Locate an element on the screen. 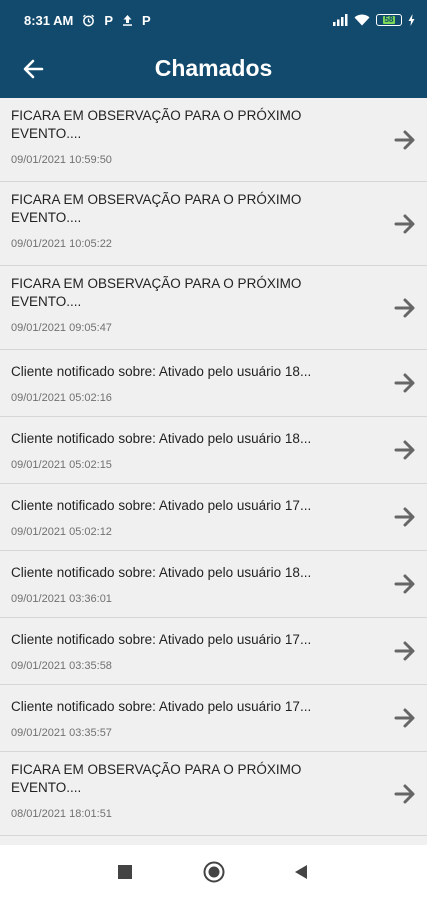 Image resolution: width=427 pixels, height=900 pixels. upload-icon is located at coordinates (128, 20).